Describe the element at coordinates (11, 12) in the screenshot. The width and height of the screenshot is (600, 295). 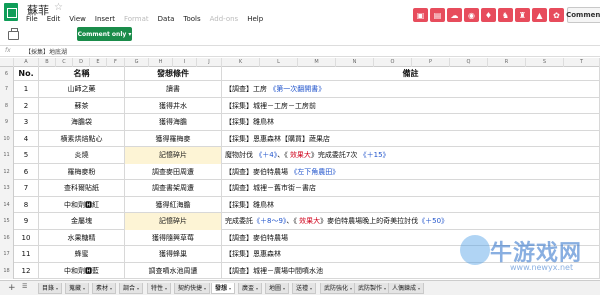
I see `sheets-logo-icon` at that location.